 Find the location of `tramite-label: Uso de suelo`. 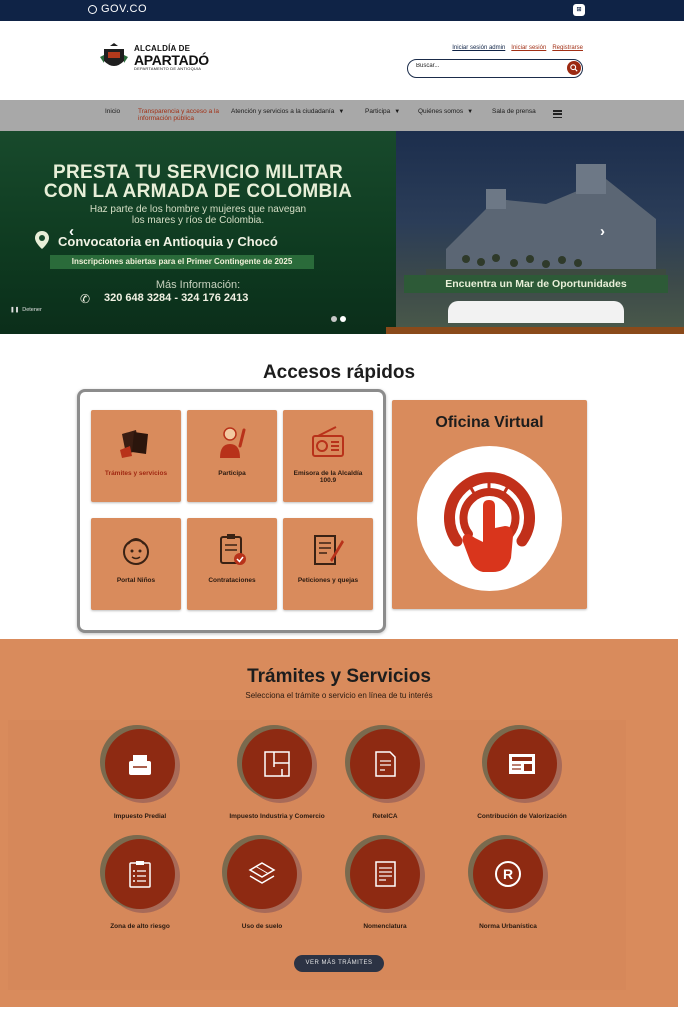

tramite-label: Uso de suelo is located at coordinates (262, 926).